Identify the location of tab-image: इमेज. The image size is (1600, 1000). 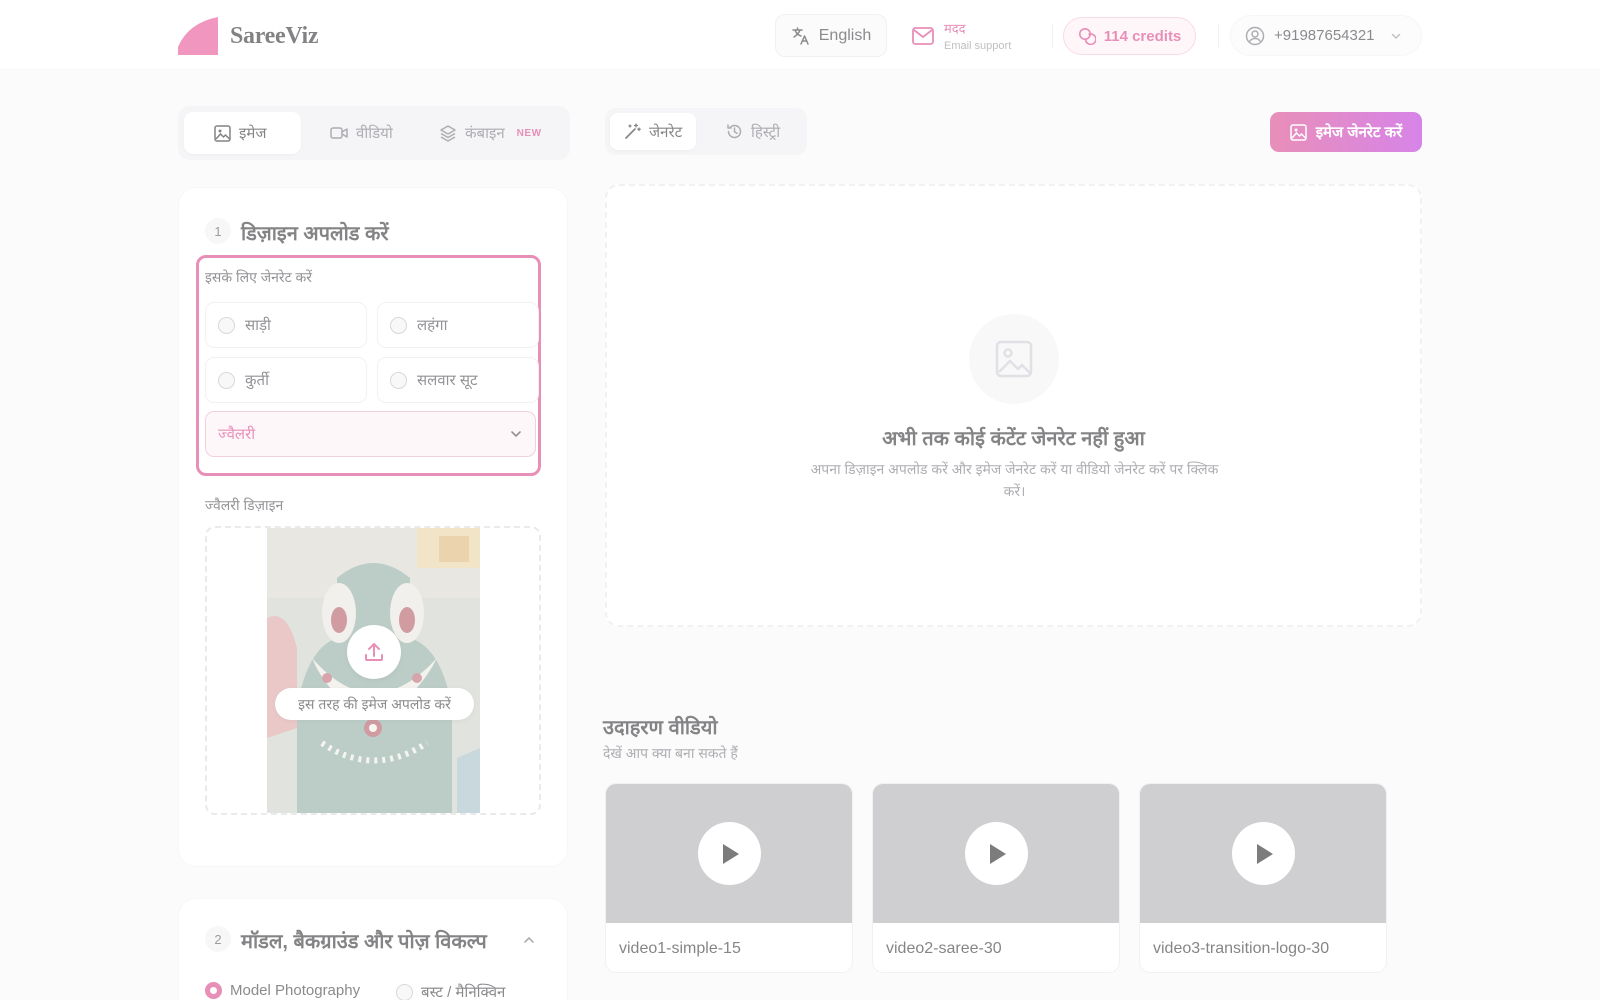
(242, 133).